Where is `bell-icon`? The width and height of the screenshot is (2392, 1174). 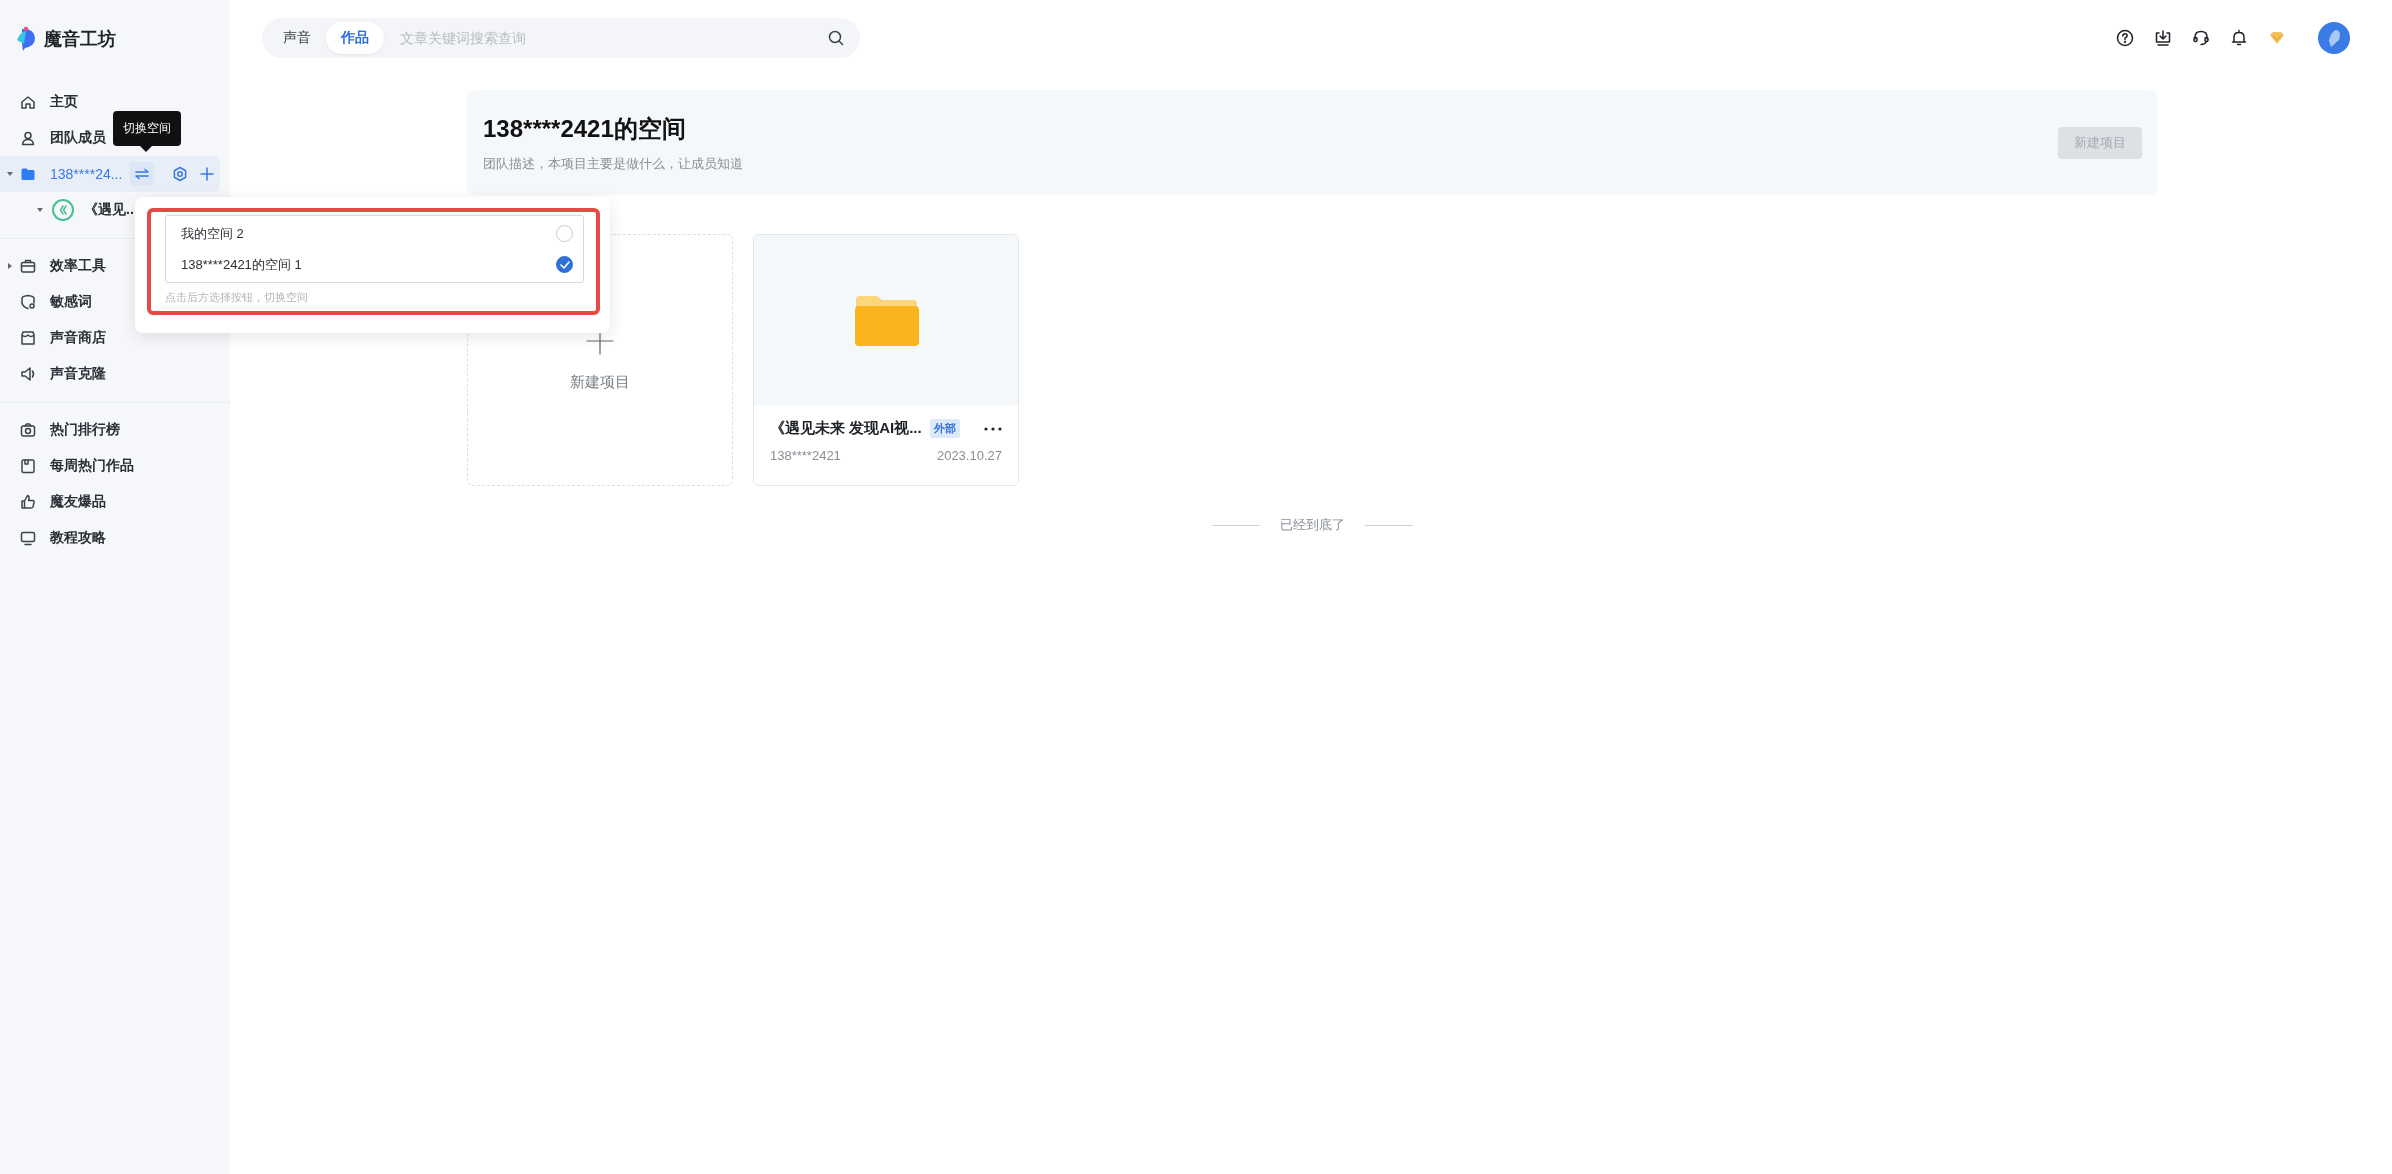 bell-icon is located at coordinates (2239, 38).